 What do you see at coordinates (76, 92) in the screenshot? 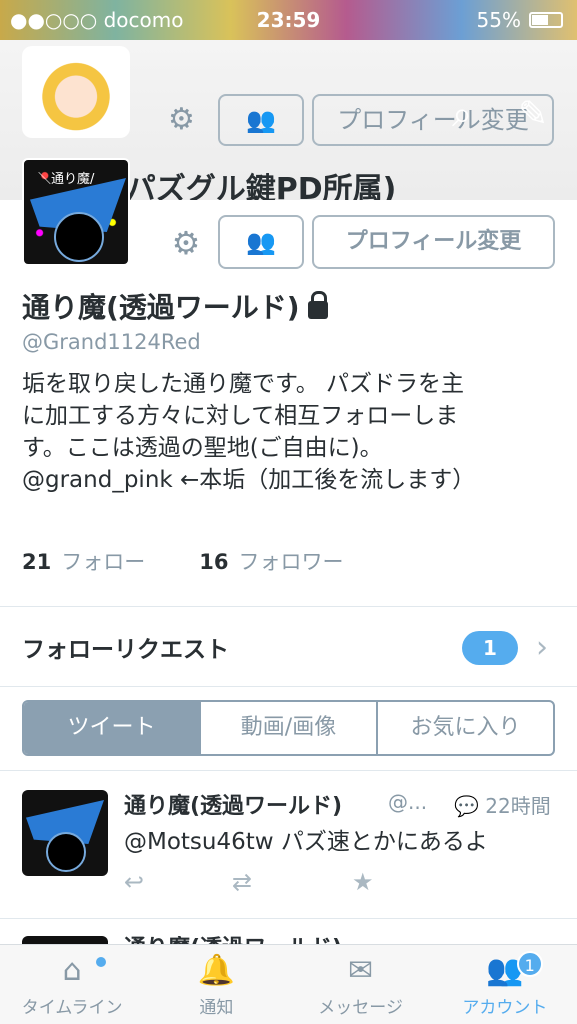
I see `header-avatar-image` at bounding box center [76, 92].